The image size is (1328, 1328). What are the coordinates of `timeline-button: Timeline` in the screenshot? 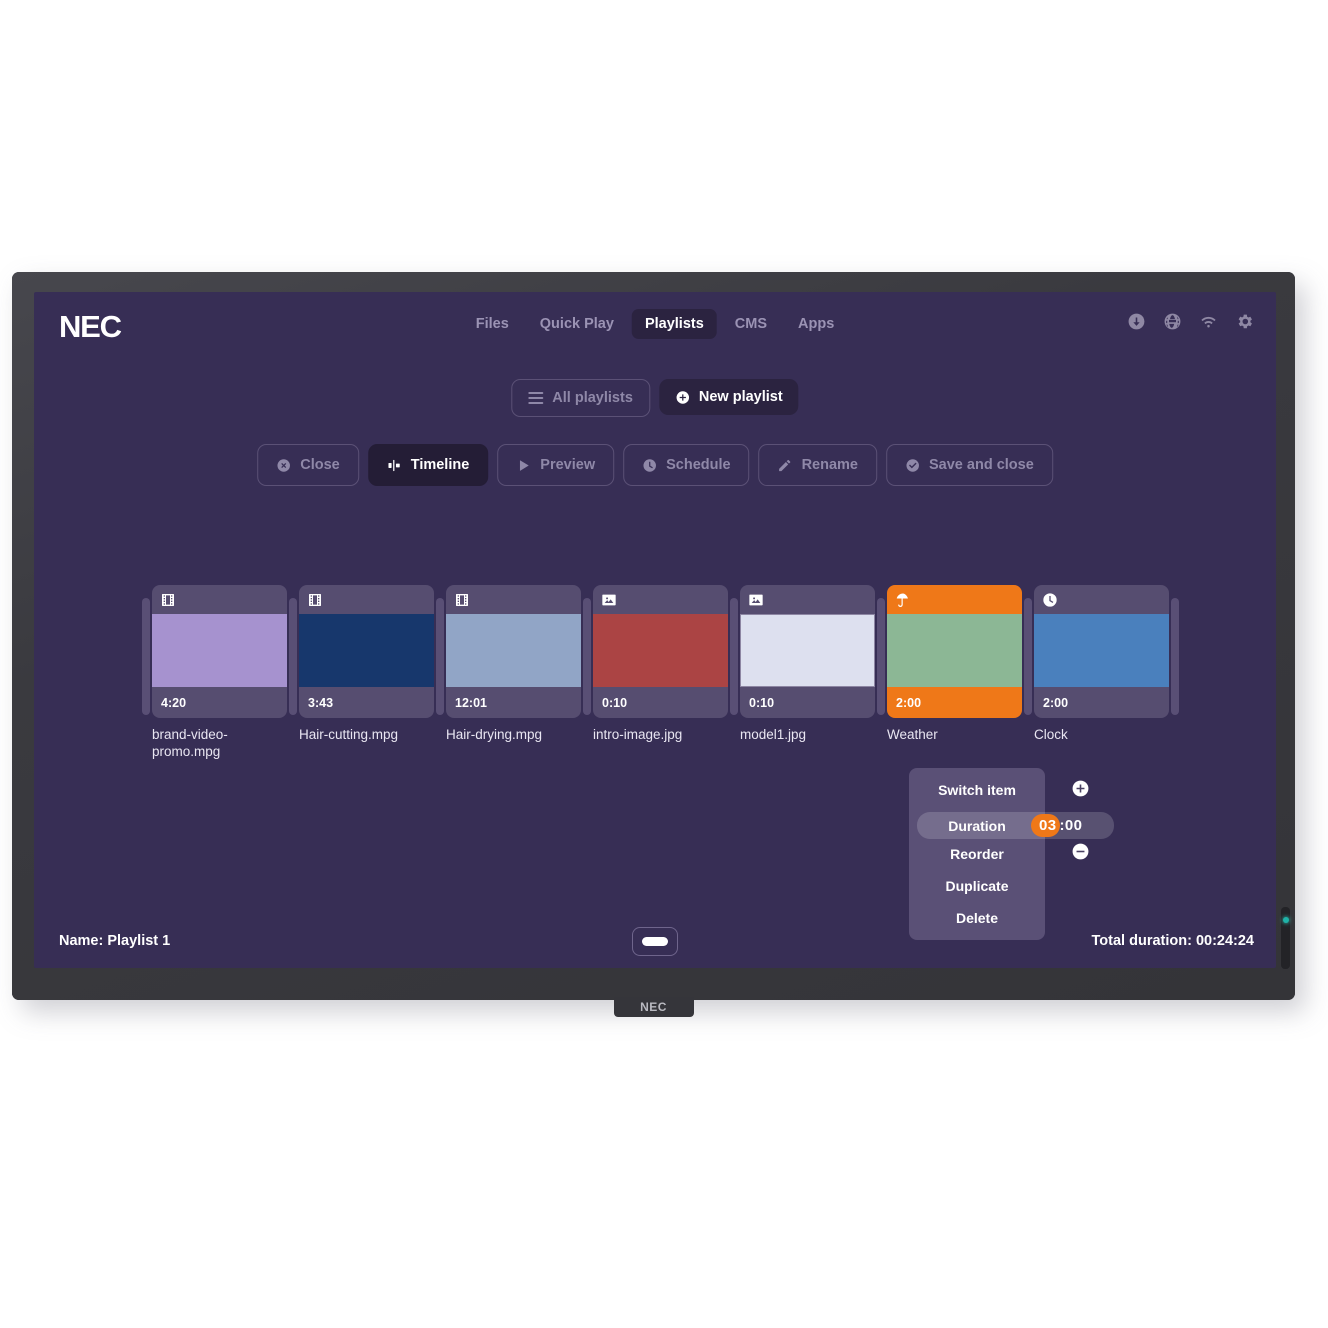 It's located at (428, 465).